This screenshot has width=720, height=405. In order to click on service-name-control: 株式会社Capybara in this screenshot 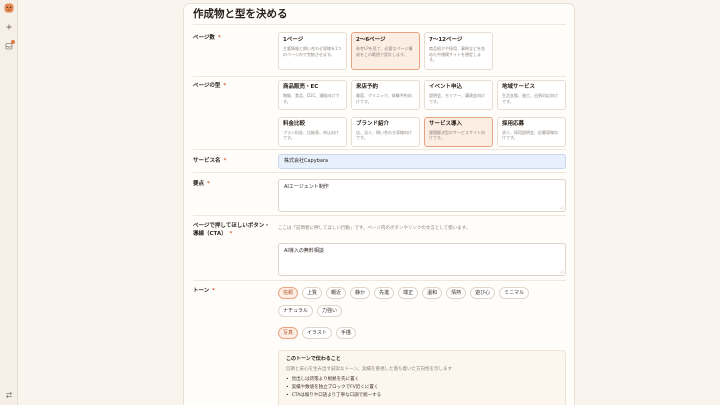, I will do `click(422, 163)`.